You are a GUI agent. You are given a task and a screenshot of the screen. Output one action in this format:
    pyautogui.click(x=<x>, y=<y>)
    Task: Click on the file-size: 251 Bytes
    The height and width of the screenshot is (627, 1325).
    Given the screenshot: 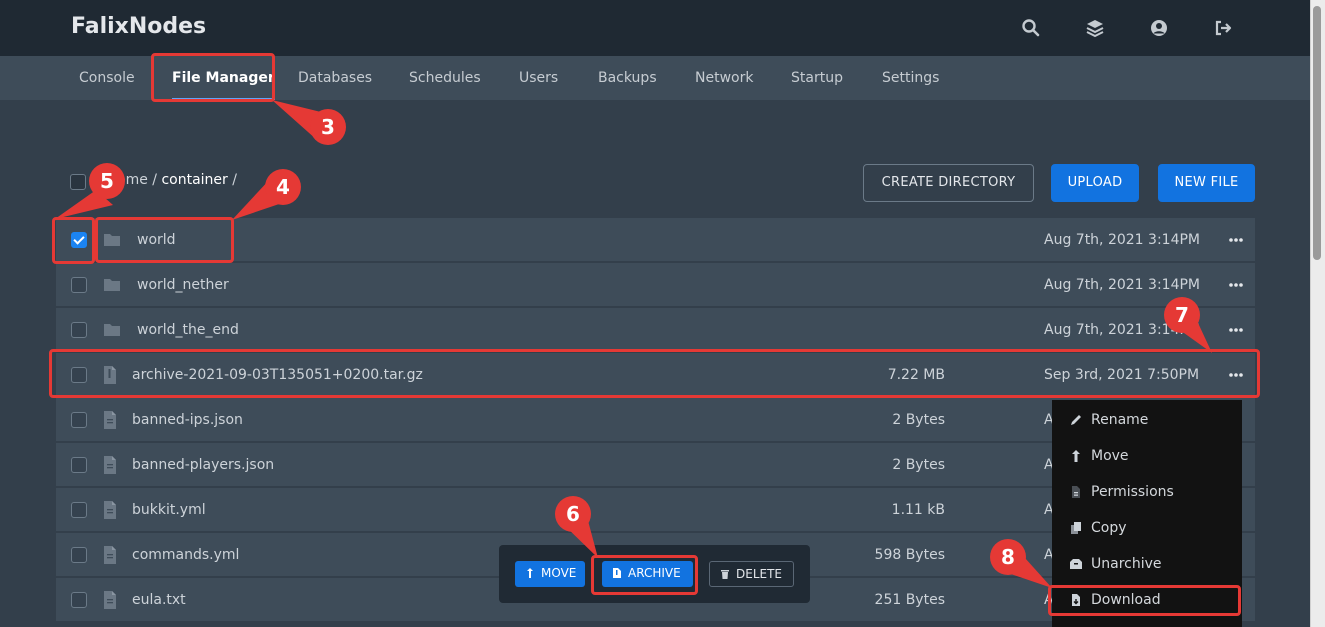 What is the action you would take?
    pyautogui.click(x=909, y=600)
    